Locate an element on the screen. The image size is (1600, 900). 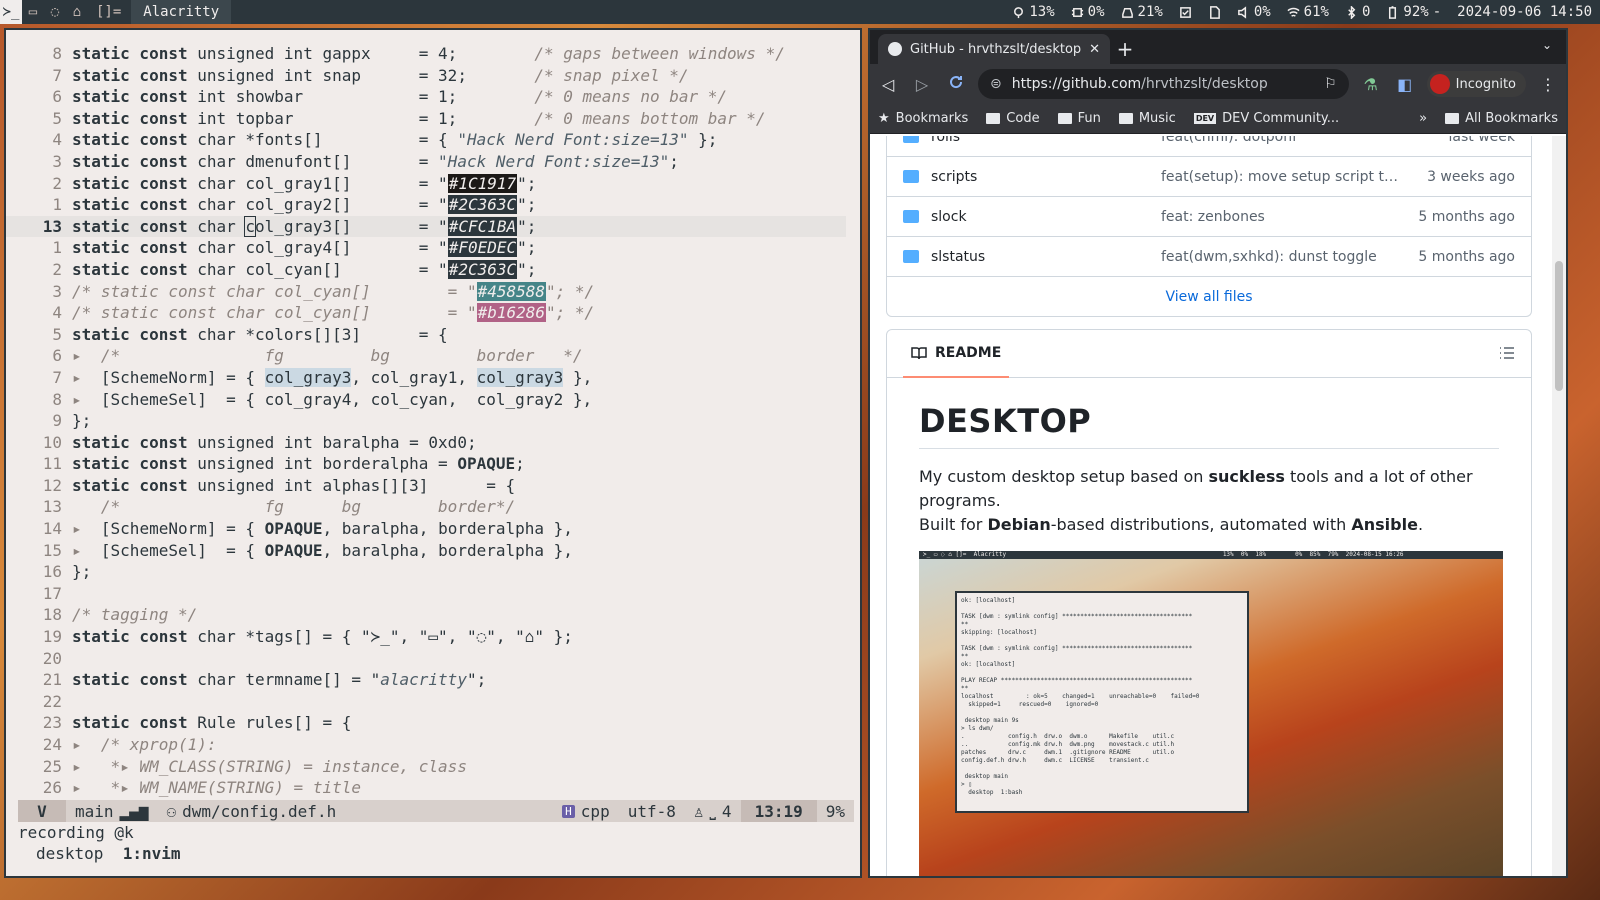
code-line: 9}; is located at coordinates (426, 421).